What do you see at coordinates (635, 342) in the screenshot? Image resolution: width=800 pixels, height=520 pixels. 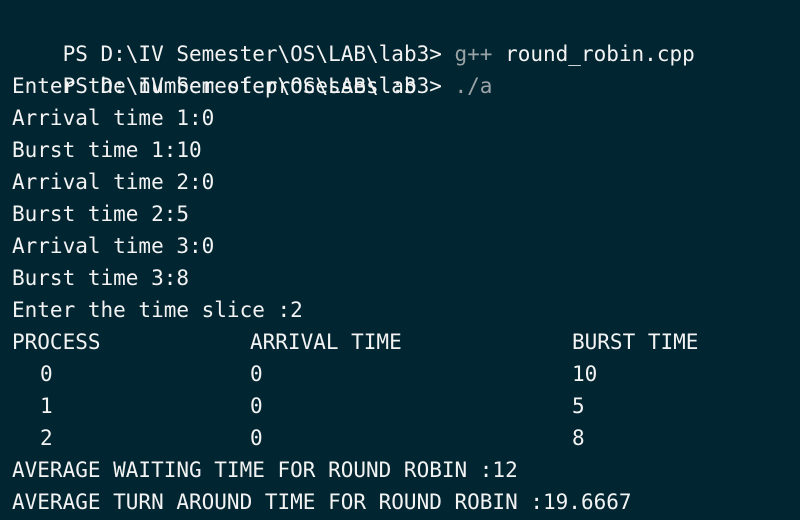 I see `table-header-burst-time: BURST TIME` at bounding box center [635, 342].